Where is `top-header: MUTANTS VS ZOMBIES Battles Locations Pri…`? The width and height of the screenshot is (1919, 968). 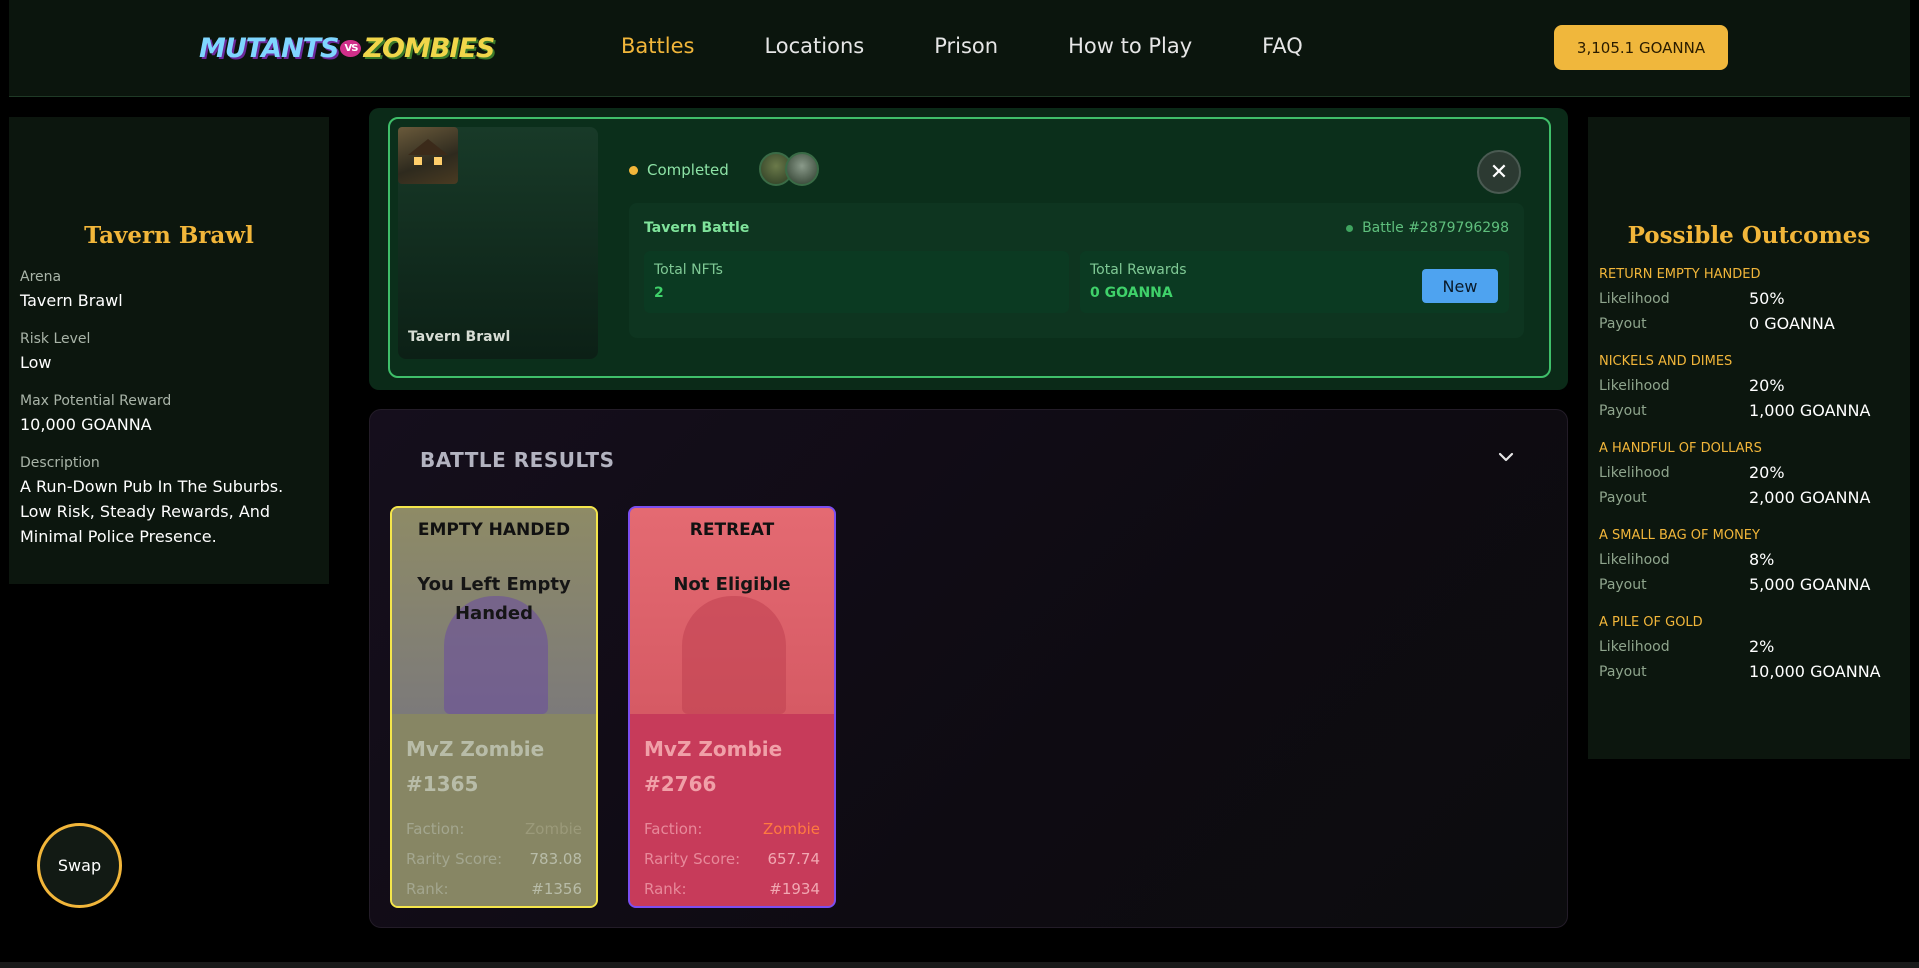 top-header: MUTANTS VS ZOMBIES Battles Locations Pri… is located at coordinates (959, 48).